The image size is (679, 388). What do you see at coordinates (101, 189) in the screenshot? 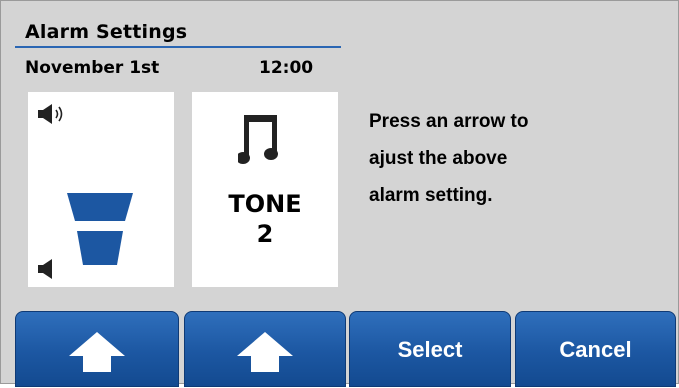
I see `volume-setting-card` at bounding box center [101, 189].